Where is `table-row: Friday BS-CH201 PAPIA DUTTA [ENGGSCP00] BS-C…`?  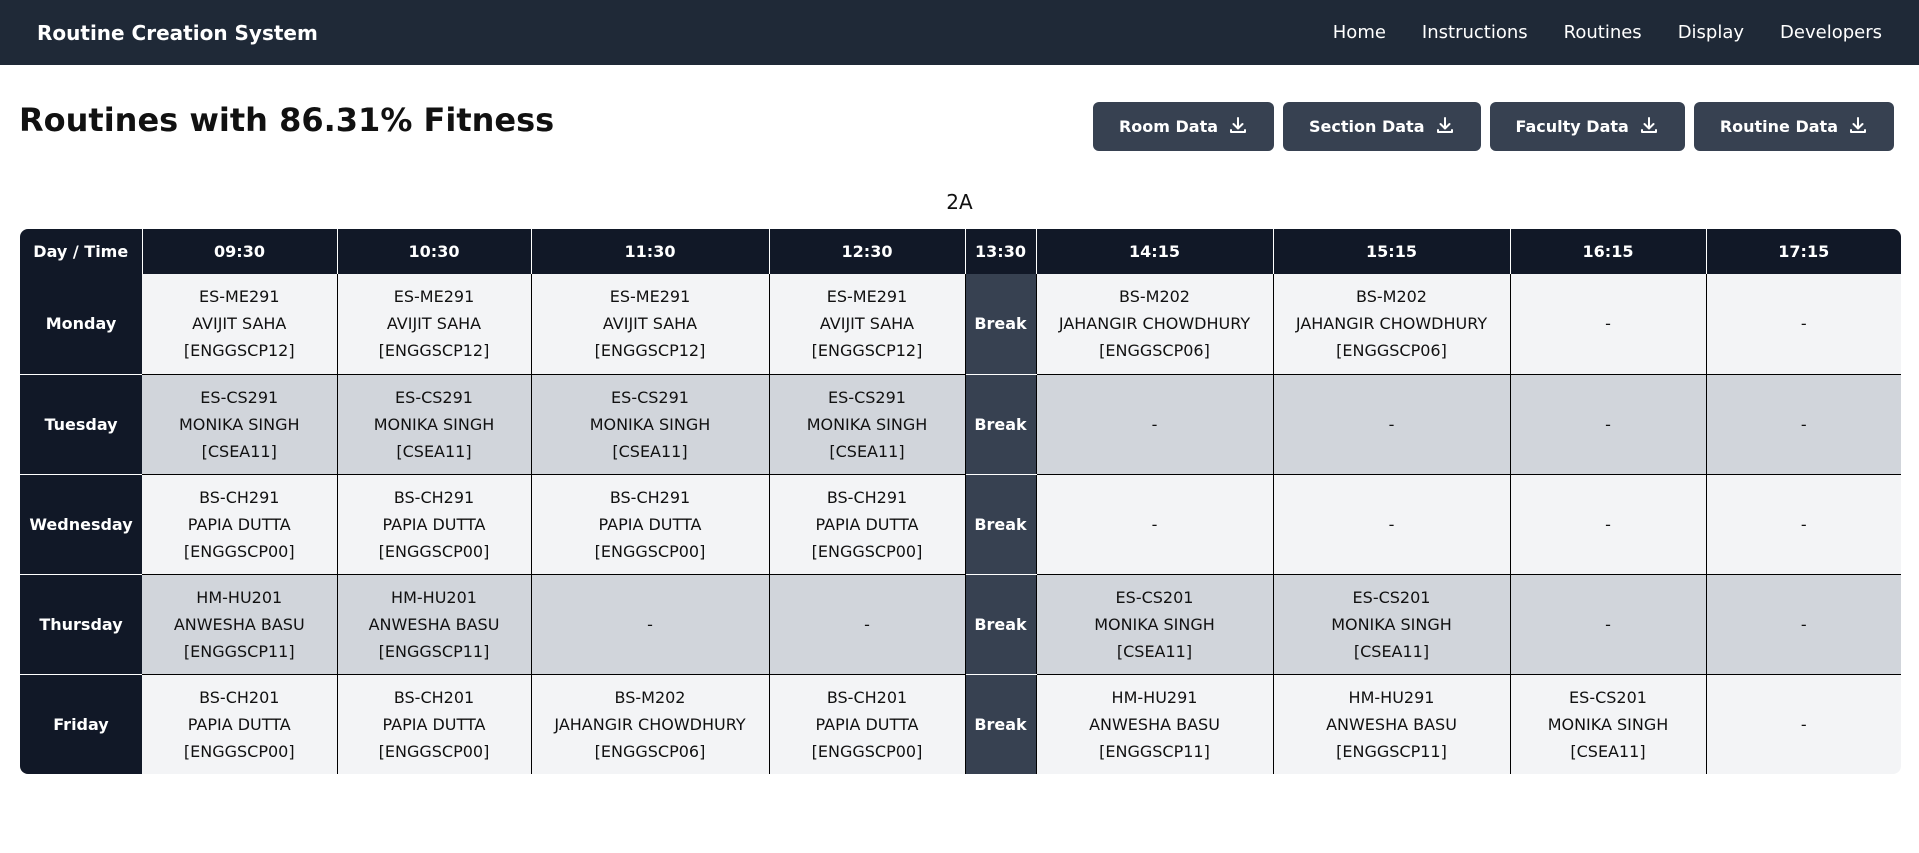 table-row: Friday BS-CH201 PAPIA DUTTA [ENGGSCP00] BS-C… is located at coordinates (960, 724).